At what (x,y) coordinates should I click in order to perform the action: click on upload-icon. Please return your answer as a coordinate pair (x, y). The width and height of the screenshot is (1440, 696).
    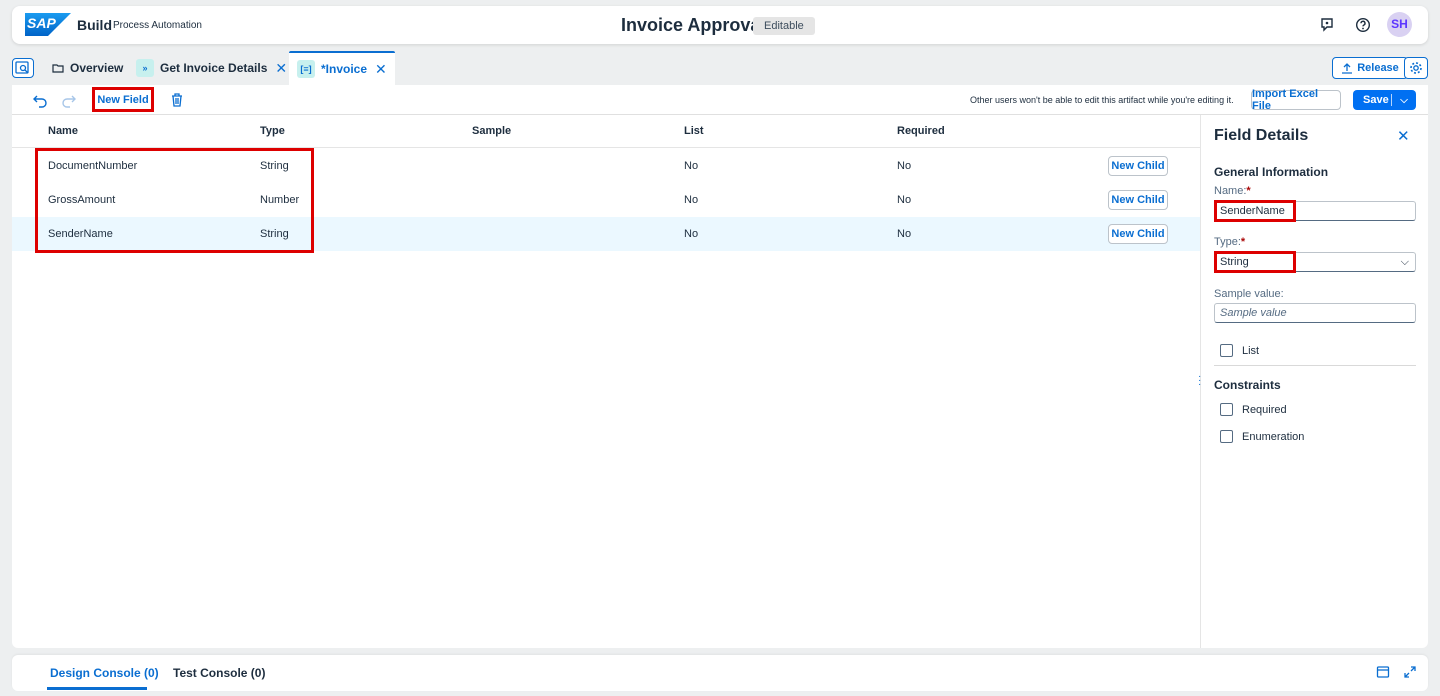
    Looking at the image, I should click on (1347, 68).